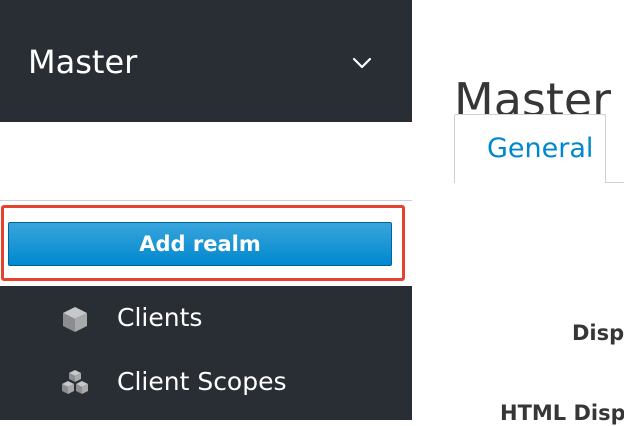 The image size is (624, 426). I want to click on sidebar-item-label: Clients, so click(160, 317).